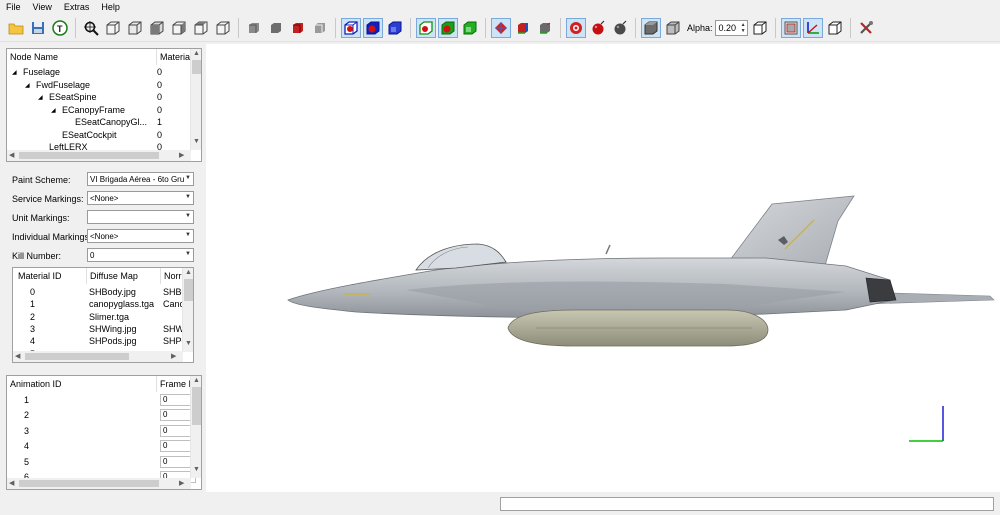 This screenshot has width=1000, height=515. What do you see at coordinates (60, 28) in the screenshot?
I see `texture-icon: T` at bounding box center [60, 28].